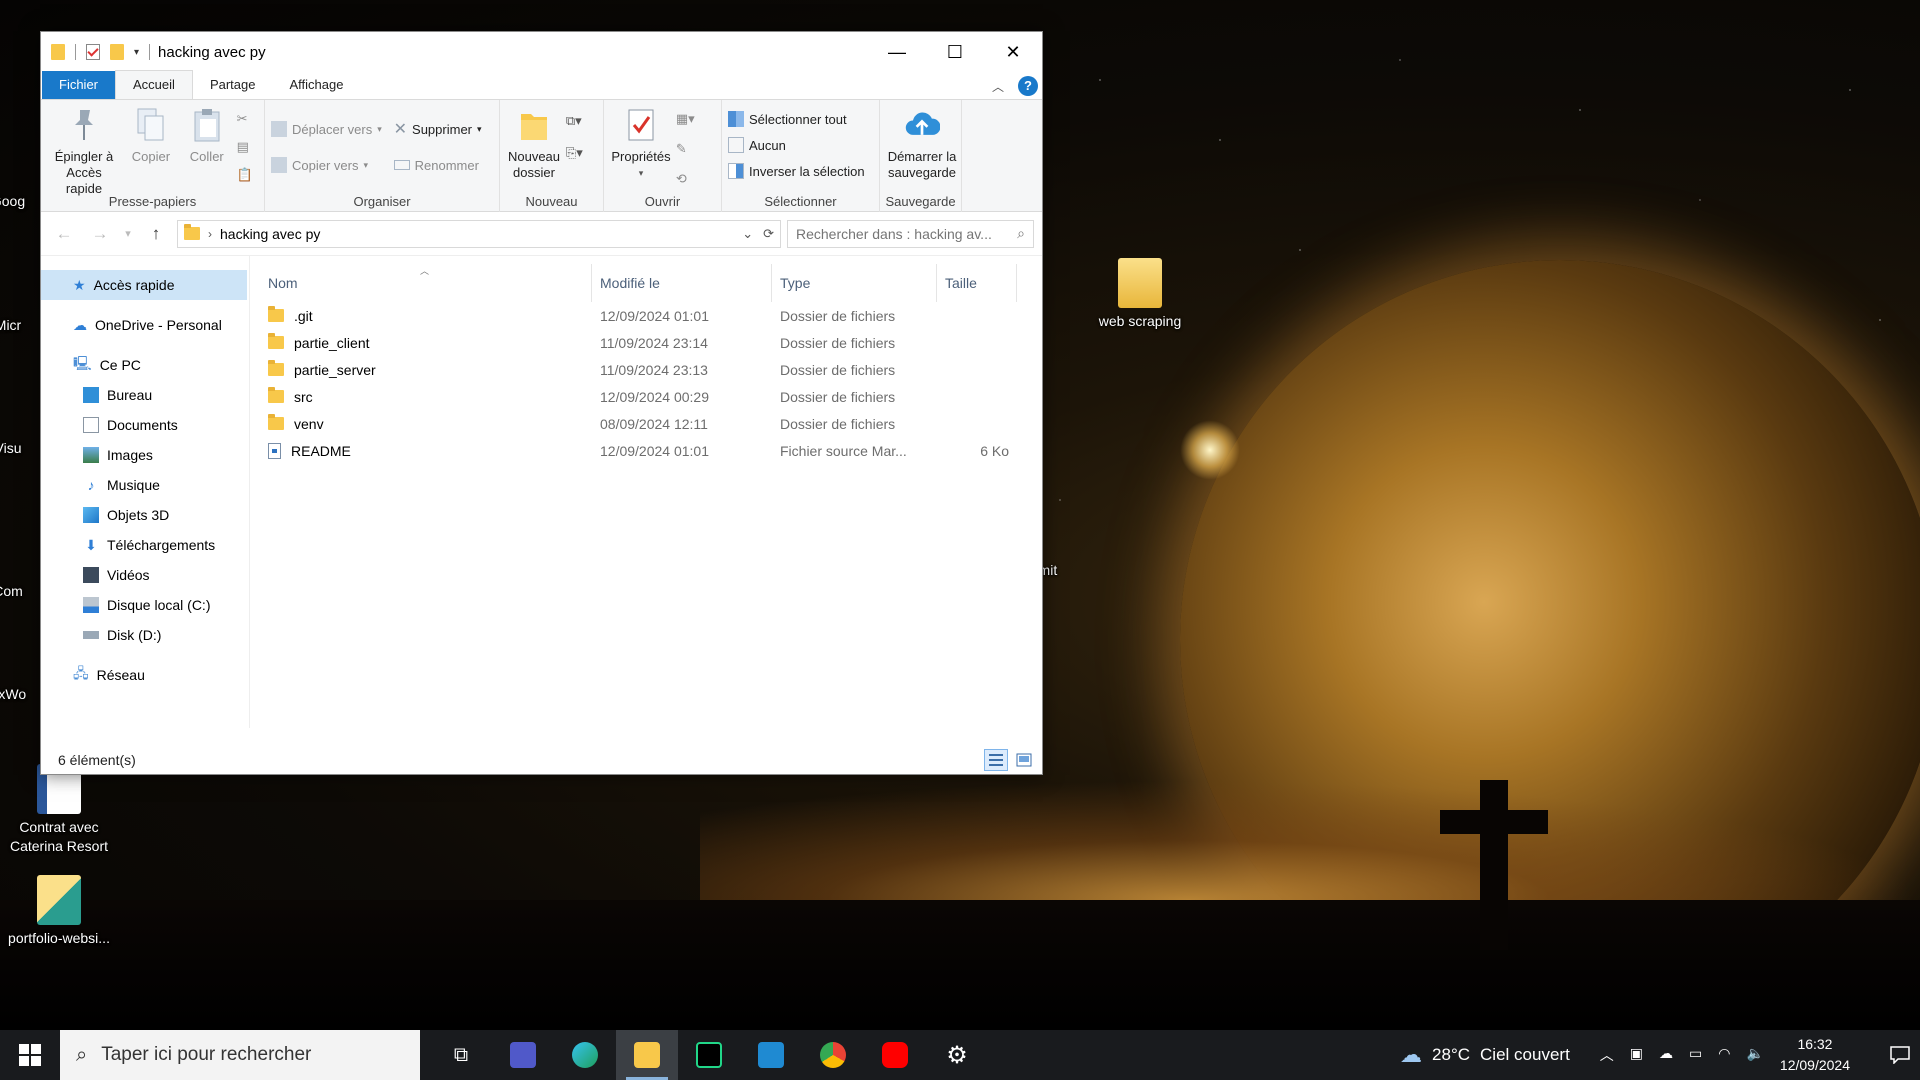  What do you see at coordinates (136, 52) in the screenshot?
I see `customize-toolbar-chevron-icon: ▾` at bounding box center [136, 52].